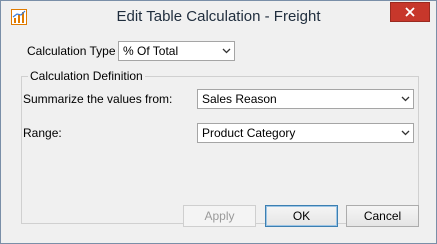  What do you see at coordinates (71, 51) in the screenshot?
I see `calculation-type-label: Calculation Type` at bounding box center [71, 51].